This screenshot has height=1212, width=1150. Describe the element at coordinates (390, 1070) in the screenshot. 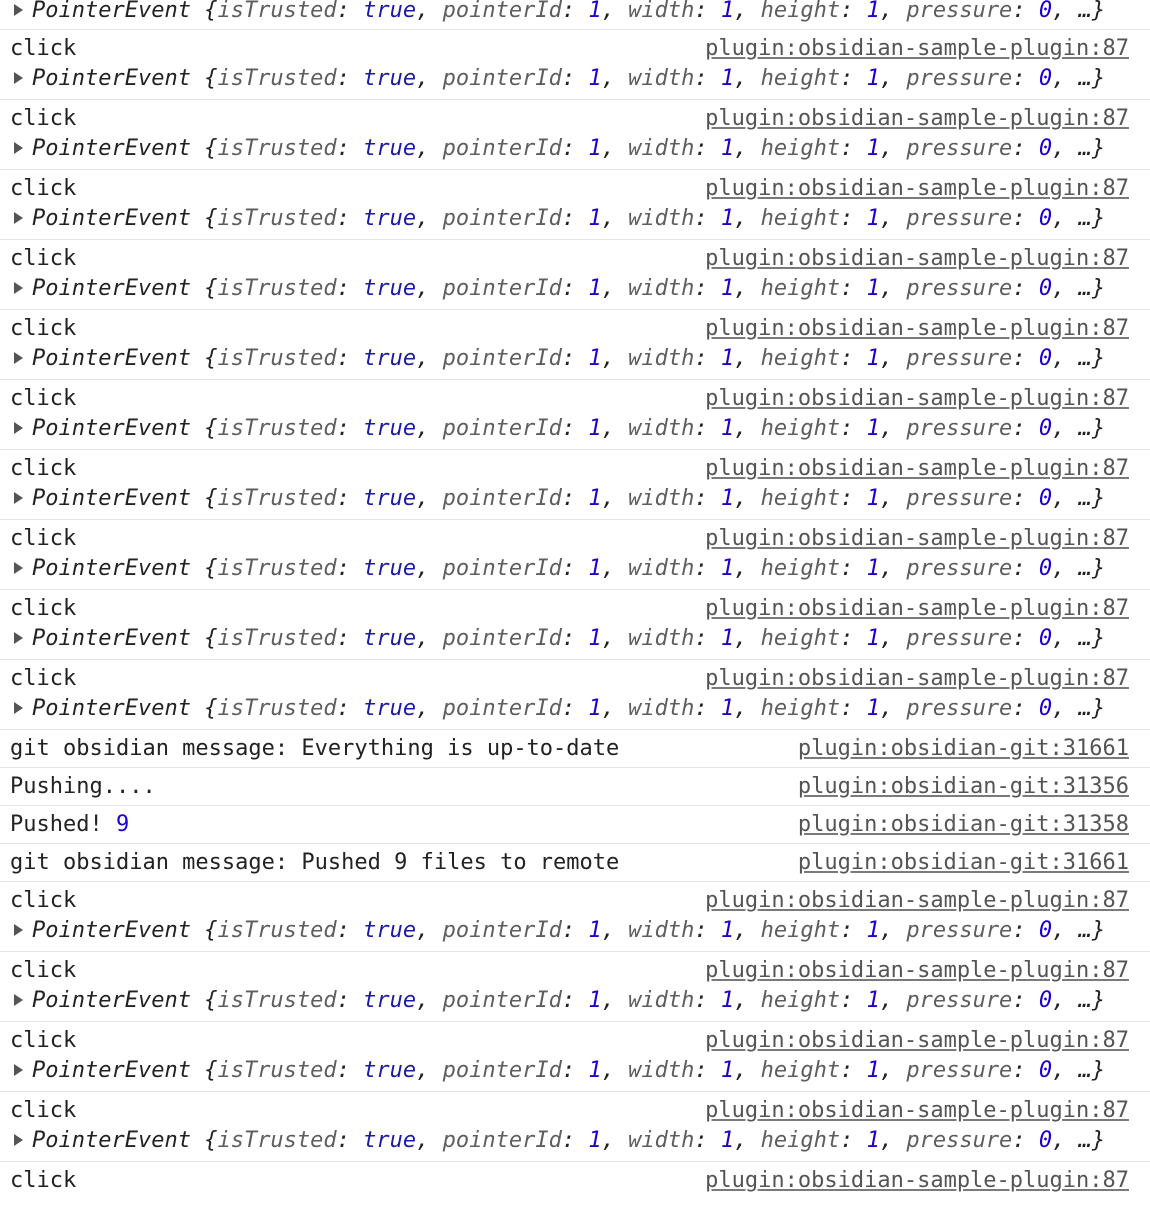

I see `object-prop-value: true` at that location.